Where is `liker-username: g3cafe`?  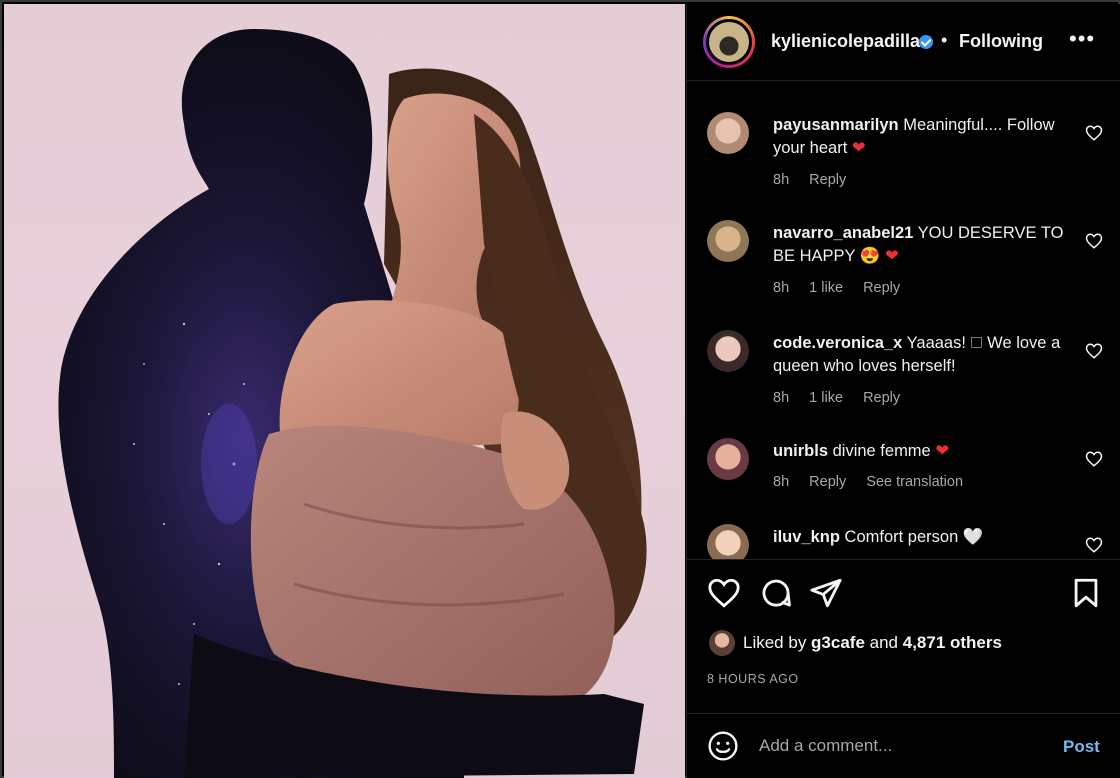
liker-username: g3cafe is located at coordinates (838, 642).